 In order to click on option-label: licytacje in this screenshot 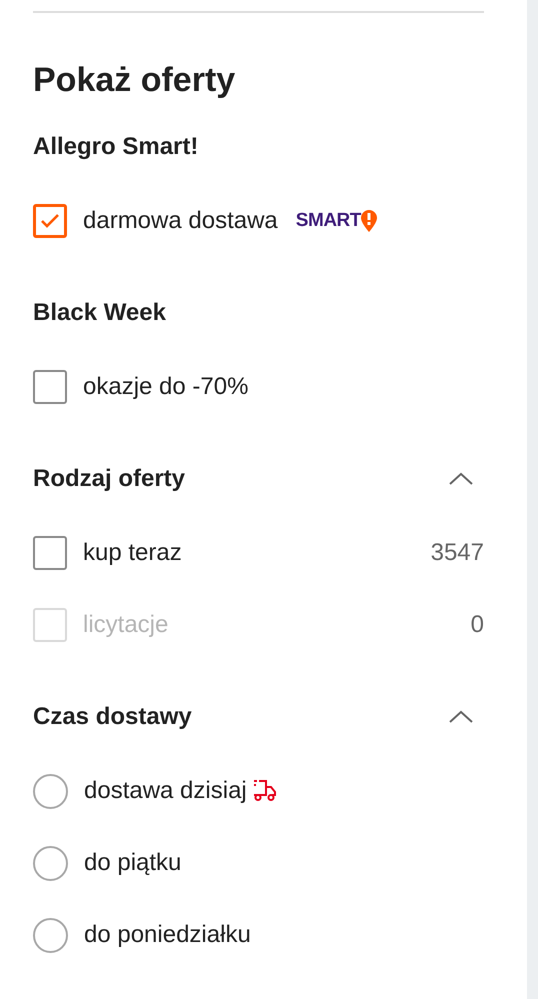, I will do `click(125, 625)`.